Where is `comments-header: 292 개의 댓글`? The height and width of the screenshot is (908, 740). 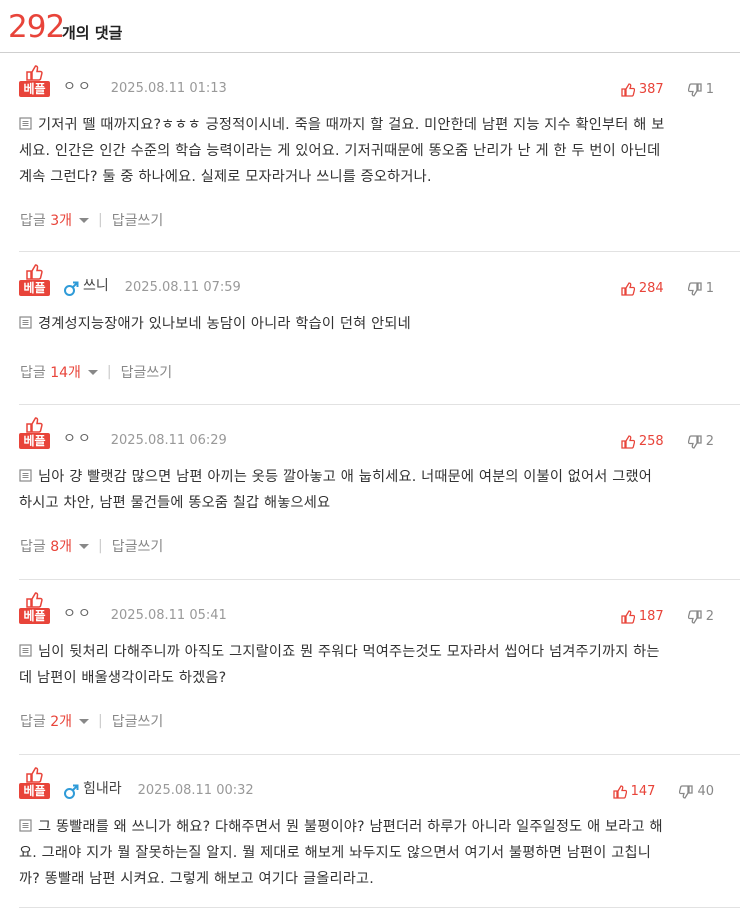 comments-header: 292 개의 댓글 is located at coordinates (370, 26).